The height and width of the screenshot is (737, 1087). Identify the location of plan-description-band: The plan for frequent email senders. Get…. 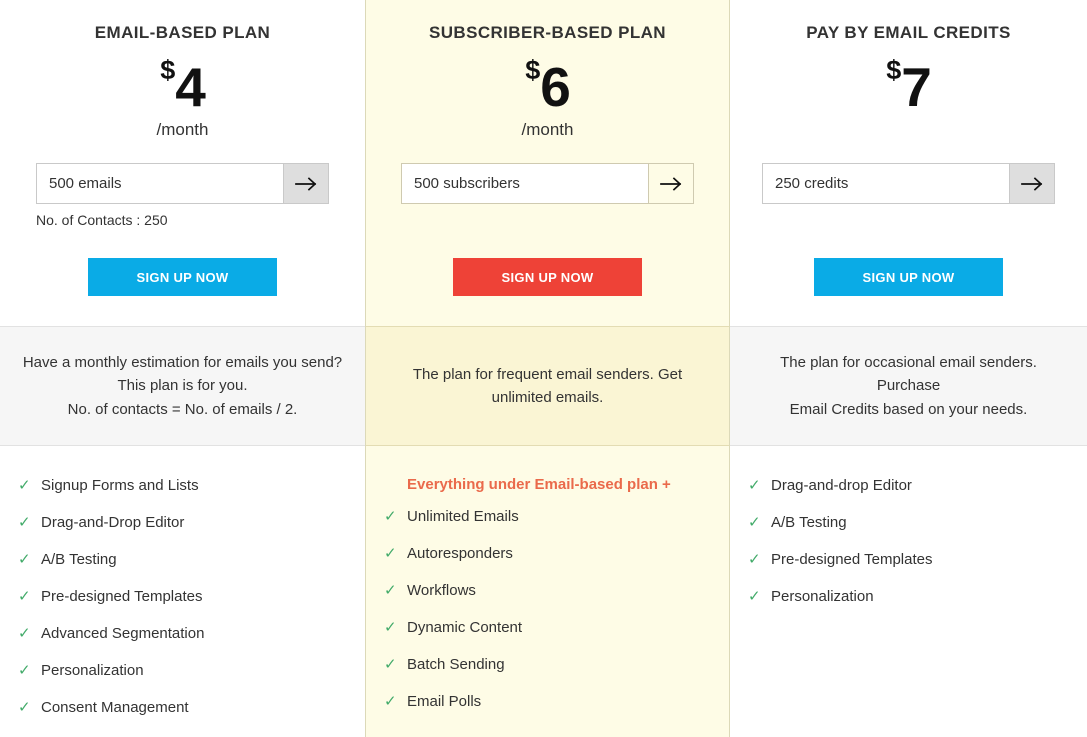
(547, 386).